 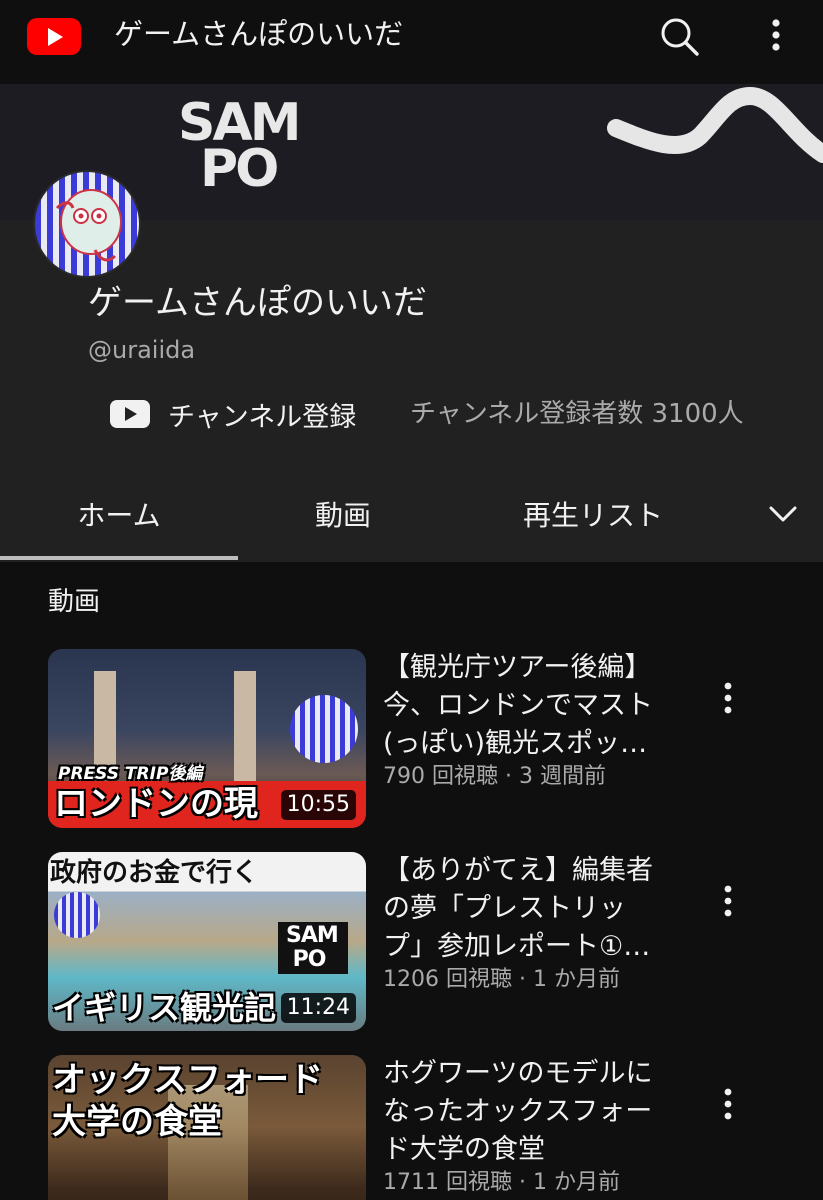 I want to click on subscribe-label: チャンネル登録, so click(x=262, y=417).